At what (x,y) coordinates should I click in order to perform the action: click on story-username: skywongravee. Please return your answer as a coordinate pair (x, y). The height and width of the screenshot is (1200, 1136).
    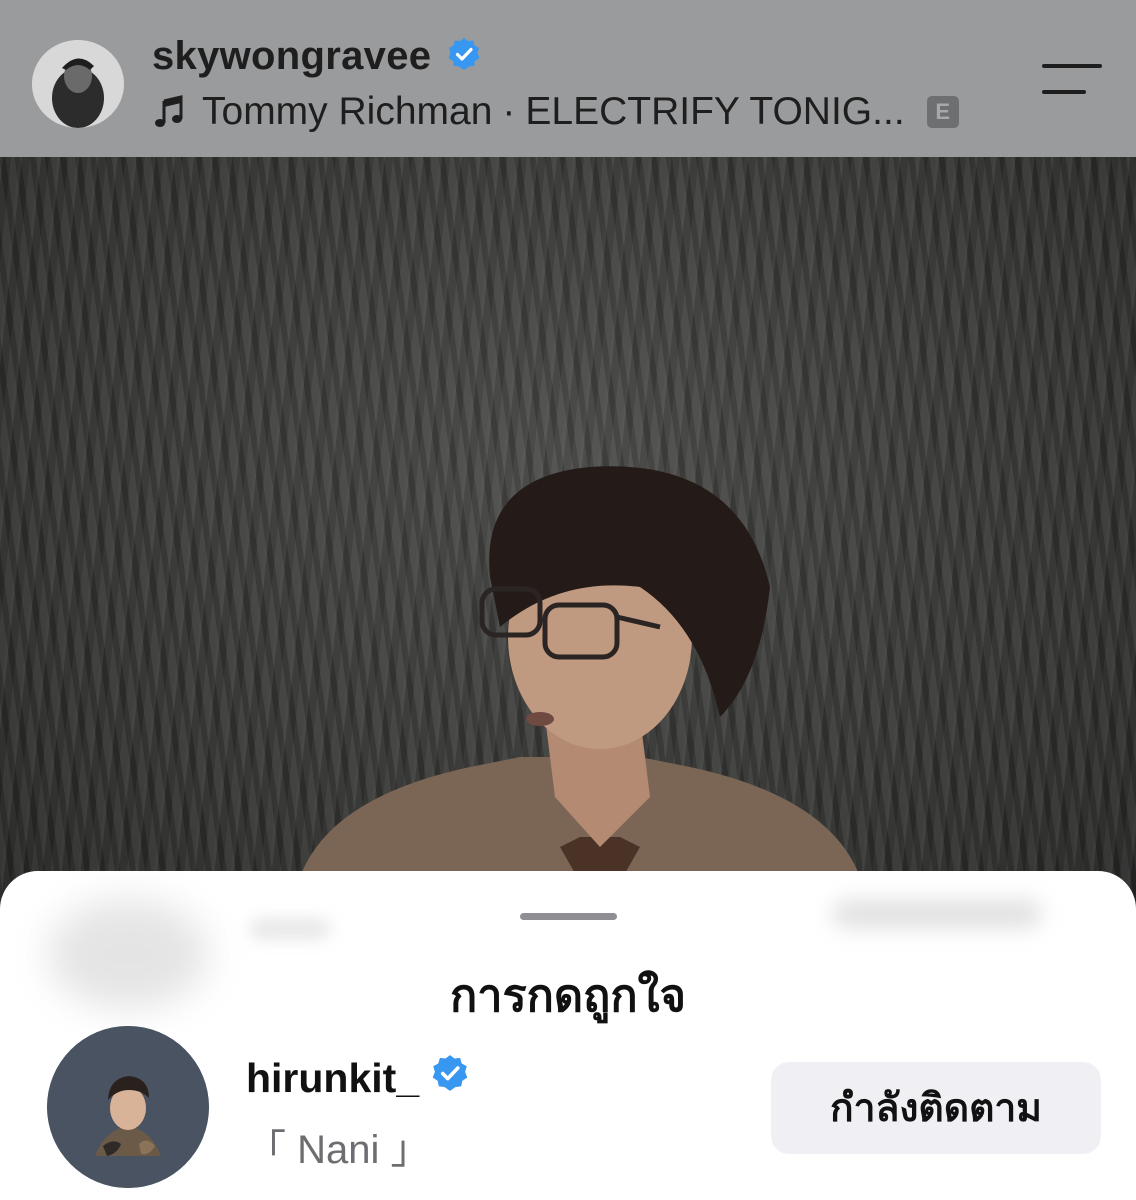
    Looking at the image, I should click on (316, 57).